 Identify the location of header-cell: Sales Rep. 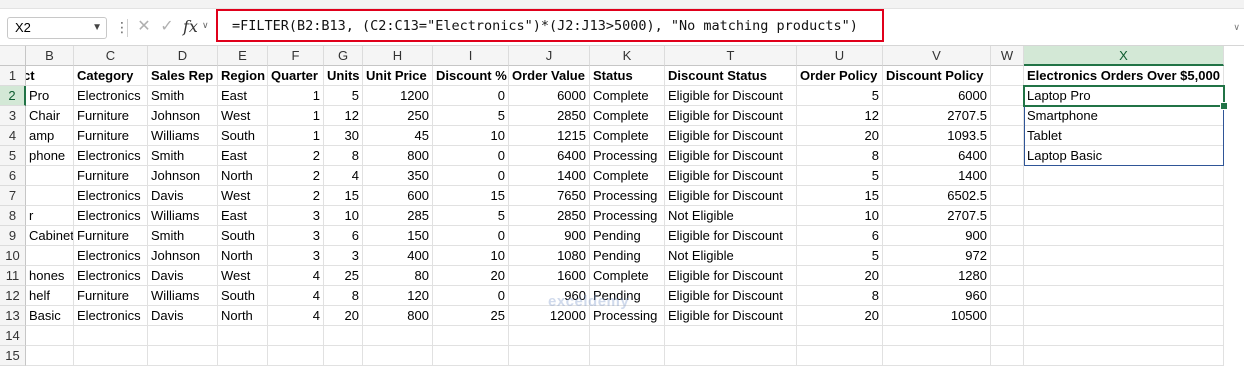
(183, 76).